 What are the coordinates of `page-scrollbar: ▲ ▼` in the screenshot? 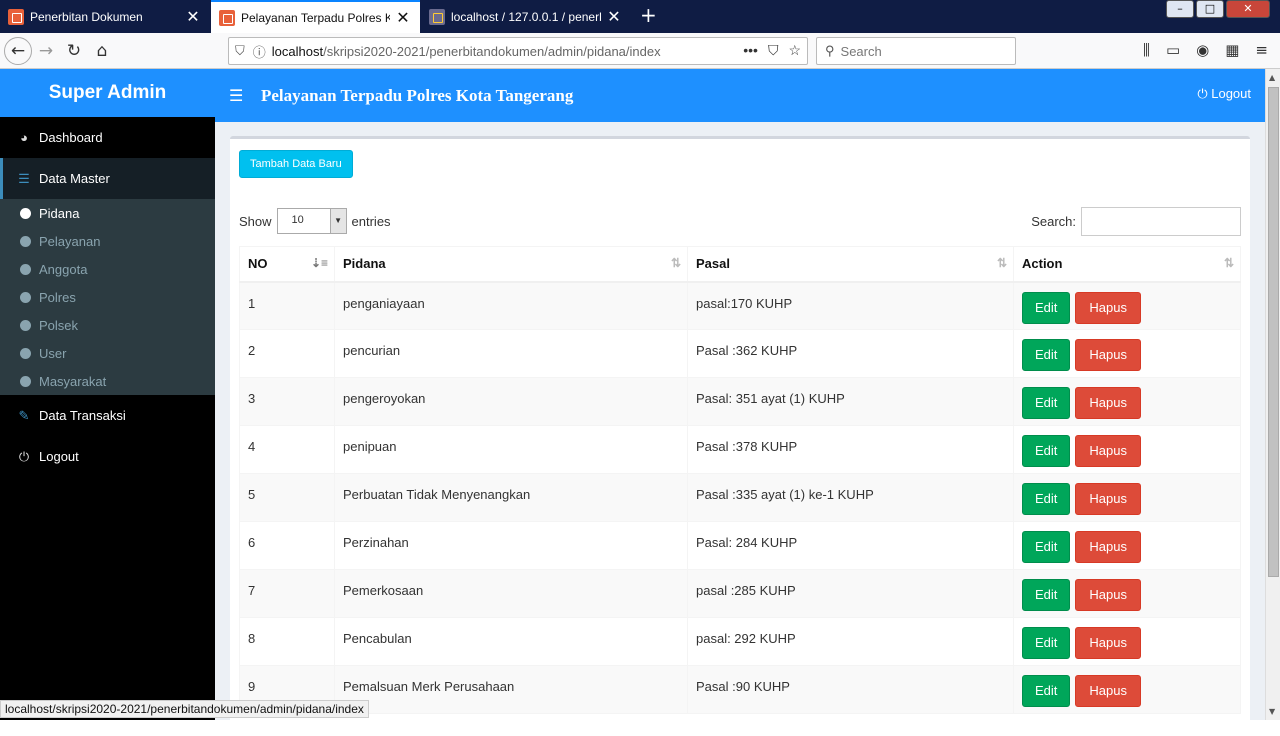 It's located at (1272, 394).